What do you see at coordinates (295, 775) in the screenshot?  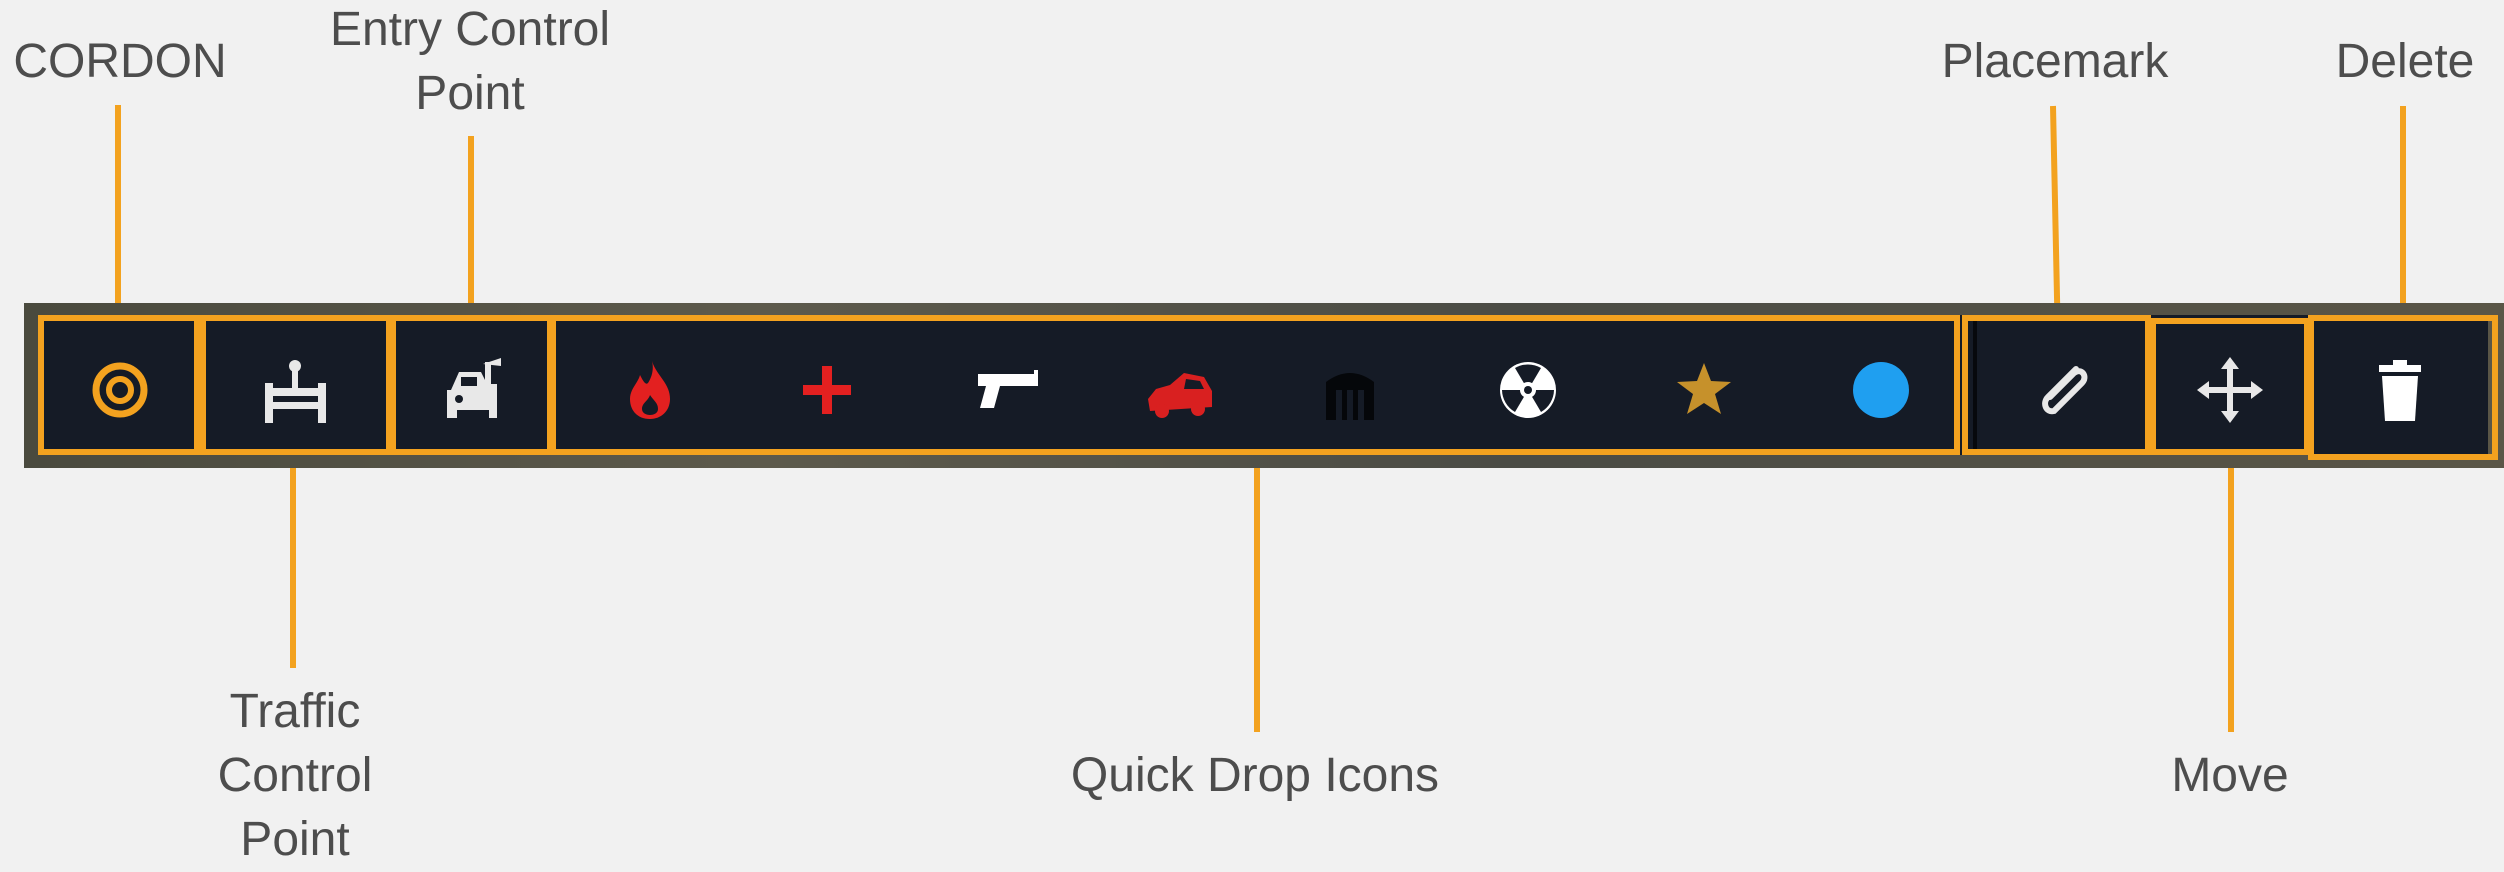 I see `traffic-control-point-label: Traffic Control Point` at bounding box center [295, 775].